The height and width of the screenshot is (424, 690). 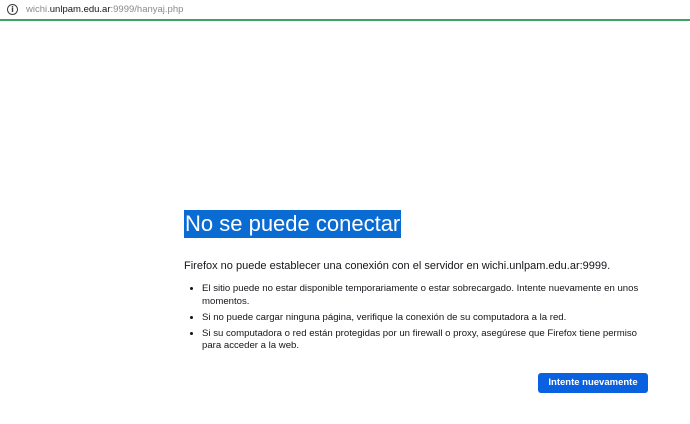 What do you see at coordinates (12, 9) in the screenshot?
I see `info-icon: i` at bounding box center [12, 9].